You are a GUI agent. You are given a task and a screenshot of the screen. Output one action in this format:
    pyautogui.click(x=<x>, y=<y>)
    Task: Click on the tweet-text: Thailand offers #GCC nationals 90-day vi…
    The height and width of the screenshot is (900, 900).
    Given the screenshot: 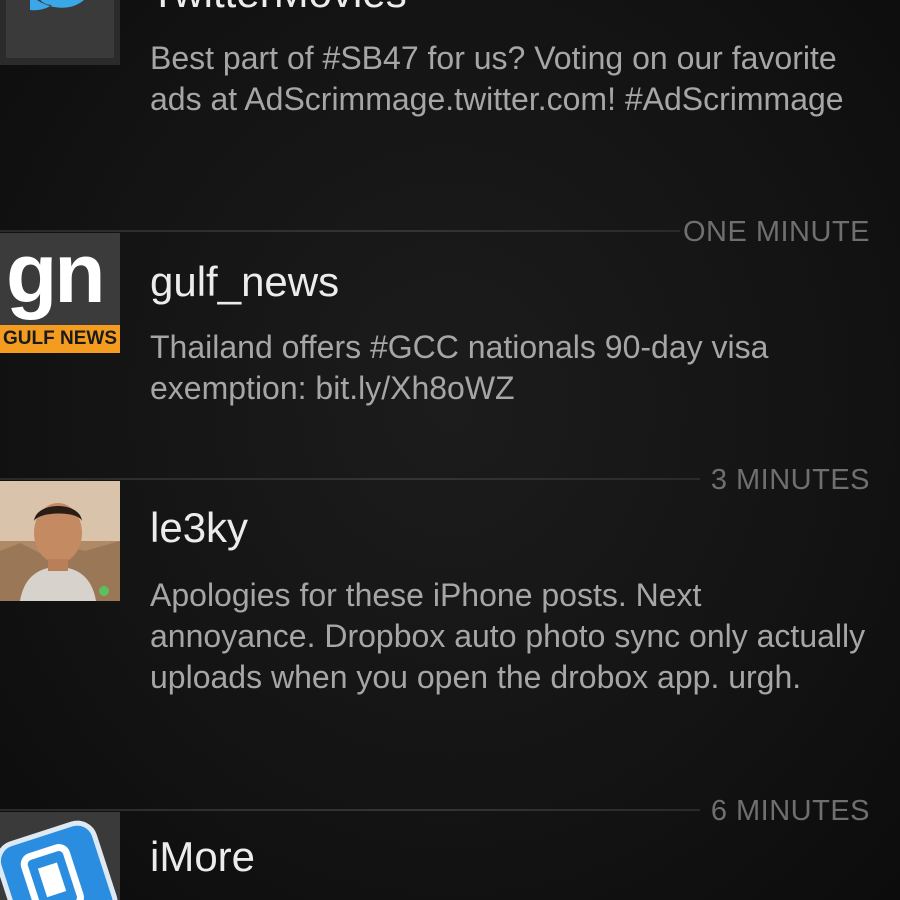 What is the action you would take?
    pyautogui.click(x=459, y=367)
    